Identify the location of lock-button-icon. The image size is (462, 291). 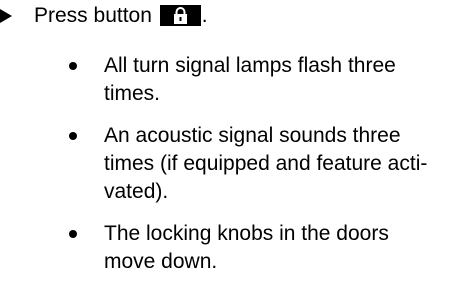
(180, 15).